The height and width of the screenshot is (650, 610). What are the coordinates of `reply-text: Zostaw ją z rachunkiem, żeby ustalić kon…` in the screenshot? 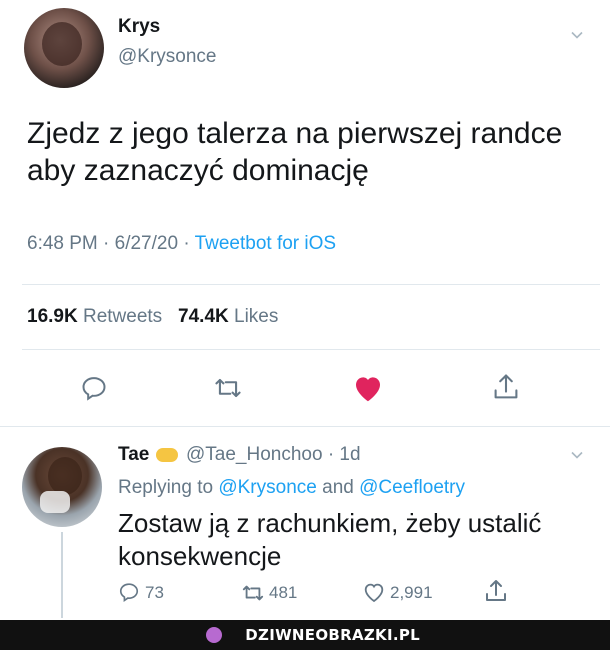 It's located at (330, 539).